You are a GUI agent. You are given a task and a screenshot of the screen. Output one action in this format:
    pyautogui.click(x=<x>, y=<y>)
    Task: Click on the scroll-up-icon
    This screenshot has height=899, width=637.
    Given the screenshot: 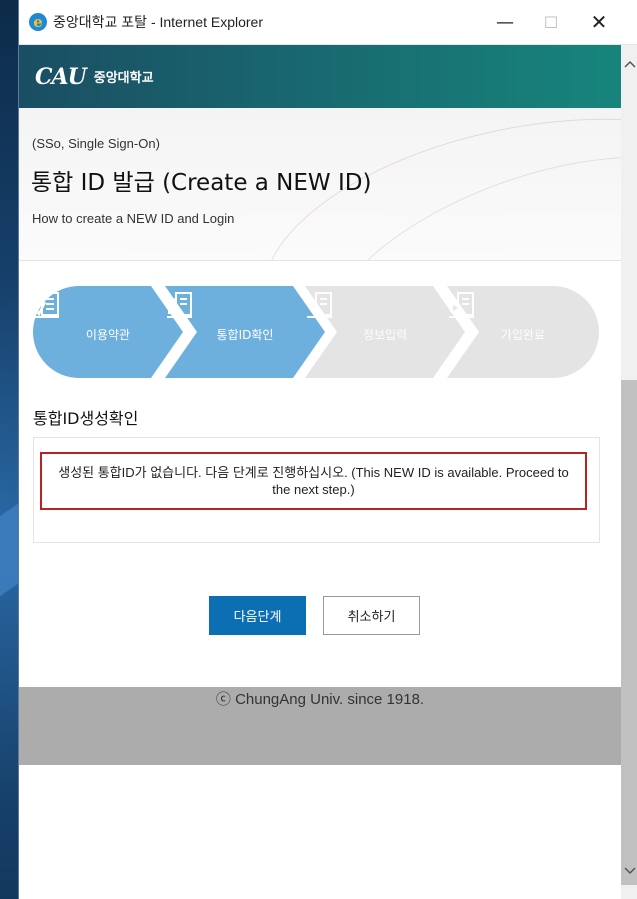 What is the action you would take?
    pyautogui.click(x=629, y=63)
    